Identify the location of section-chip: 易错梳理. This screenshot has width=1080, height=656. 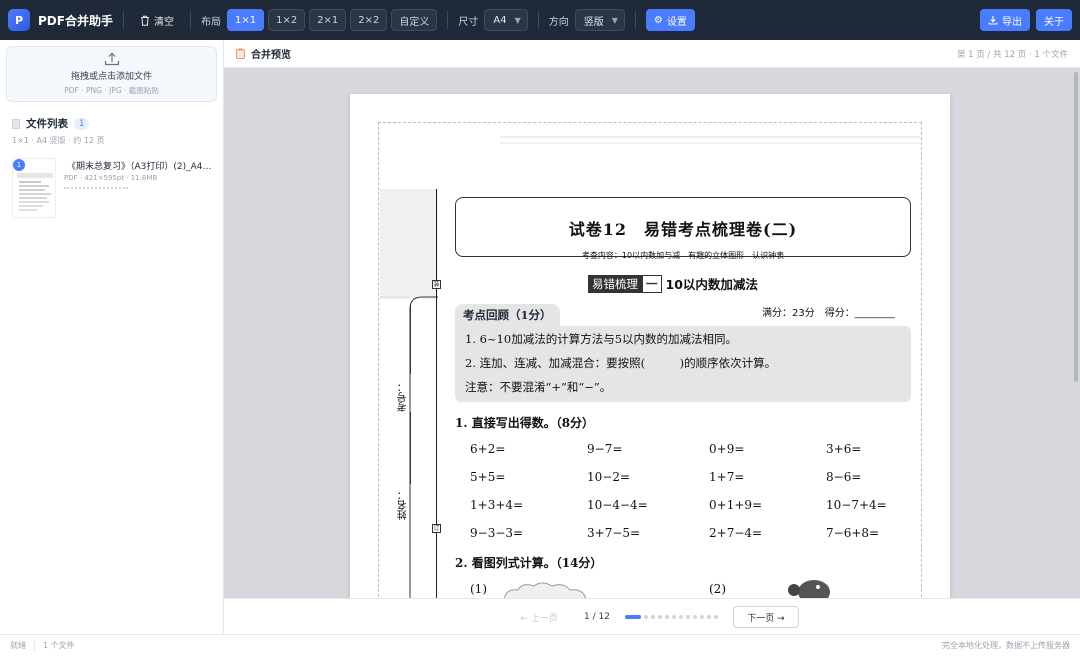
(615, 283).